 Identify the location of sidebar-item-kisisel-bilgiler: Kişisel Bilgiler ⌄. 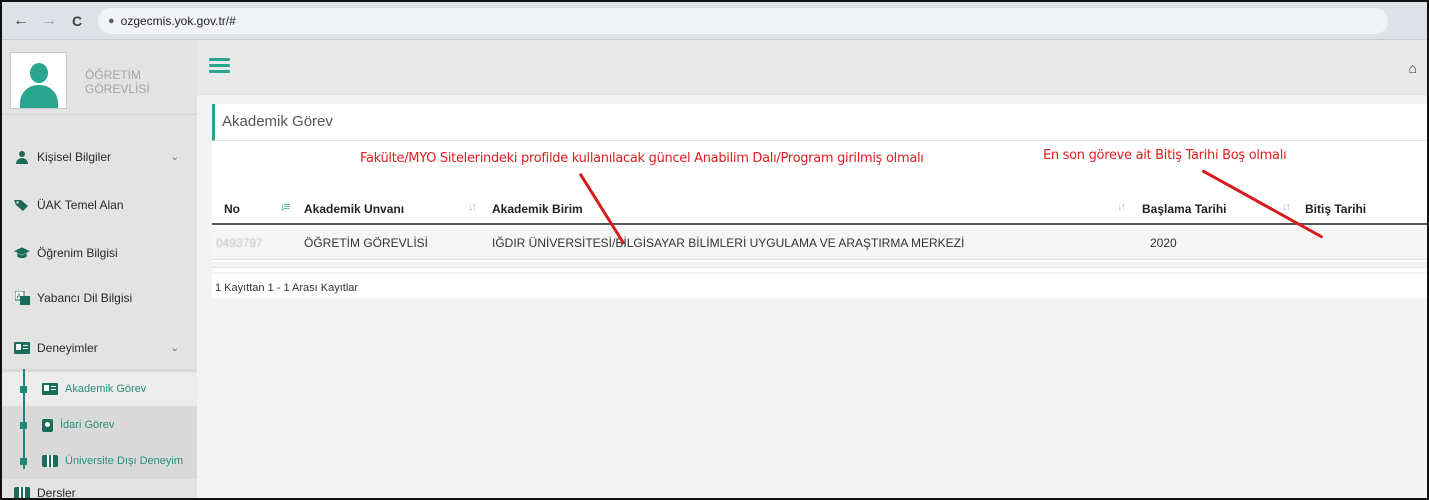
(99, 157).